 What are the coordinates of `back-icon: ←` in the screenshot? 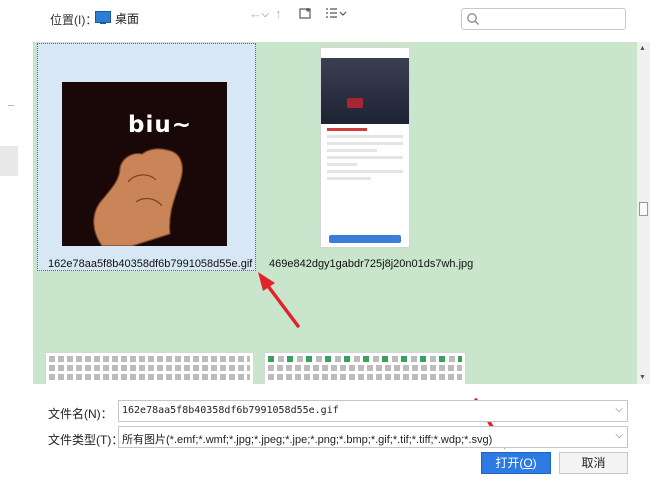 It's located at (255, 13).